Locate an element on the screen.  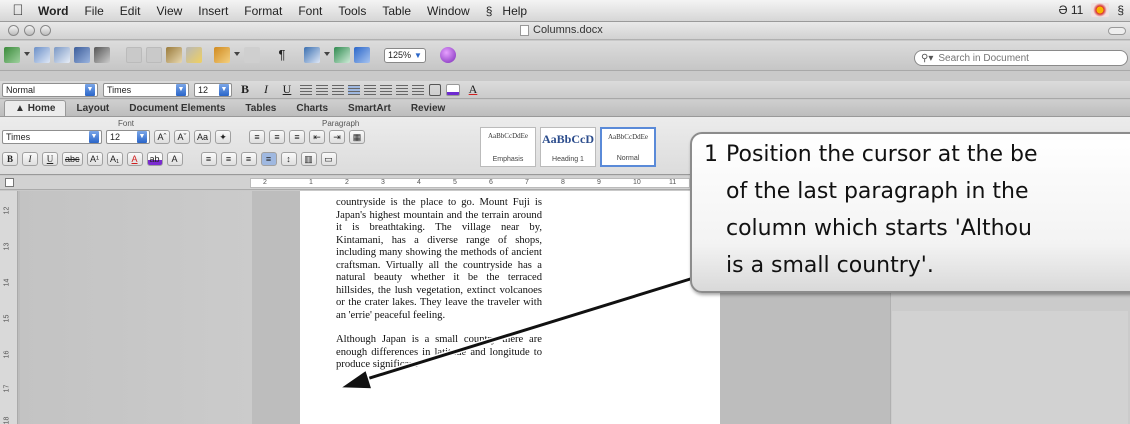
text-effects-button: A is located at coordinates (174, 159).